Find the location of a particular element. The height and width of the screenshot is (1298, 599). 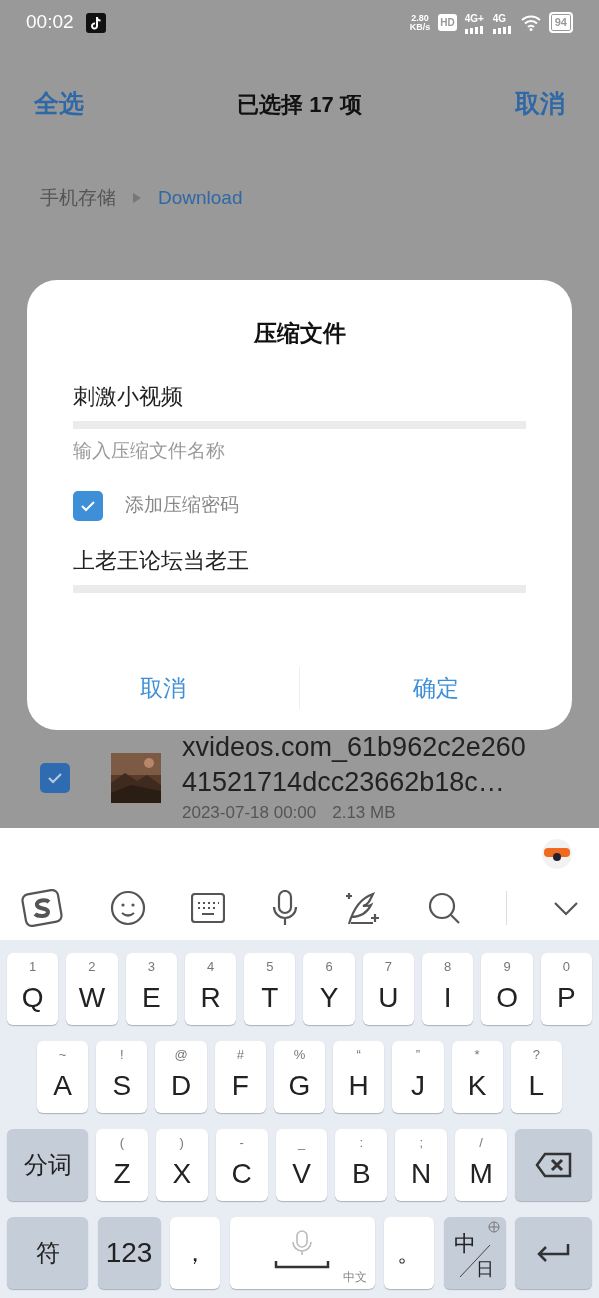

backspace-icon is located at coordinates (553, 1165).